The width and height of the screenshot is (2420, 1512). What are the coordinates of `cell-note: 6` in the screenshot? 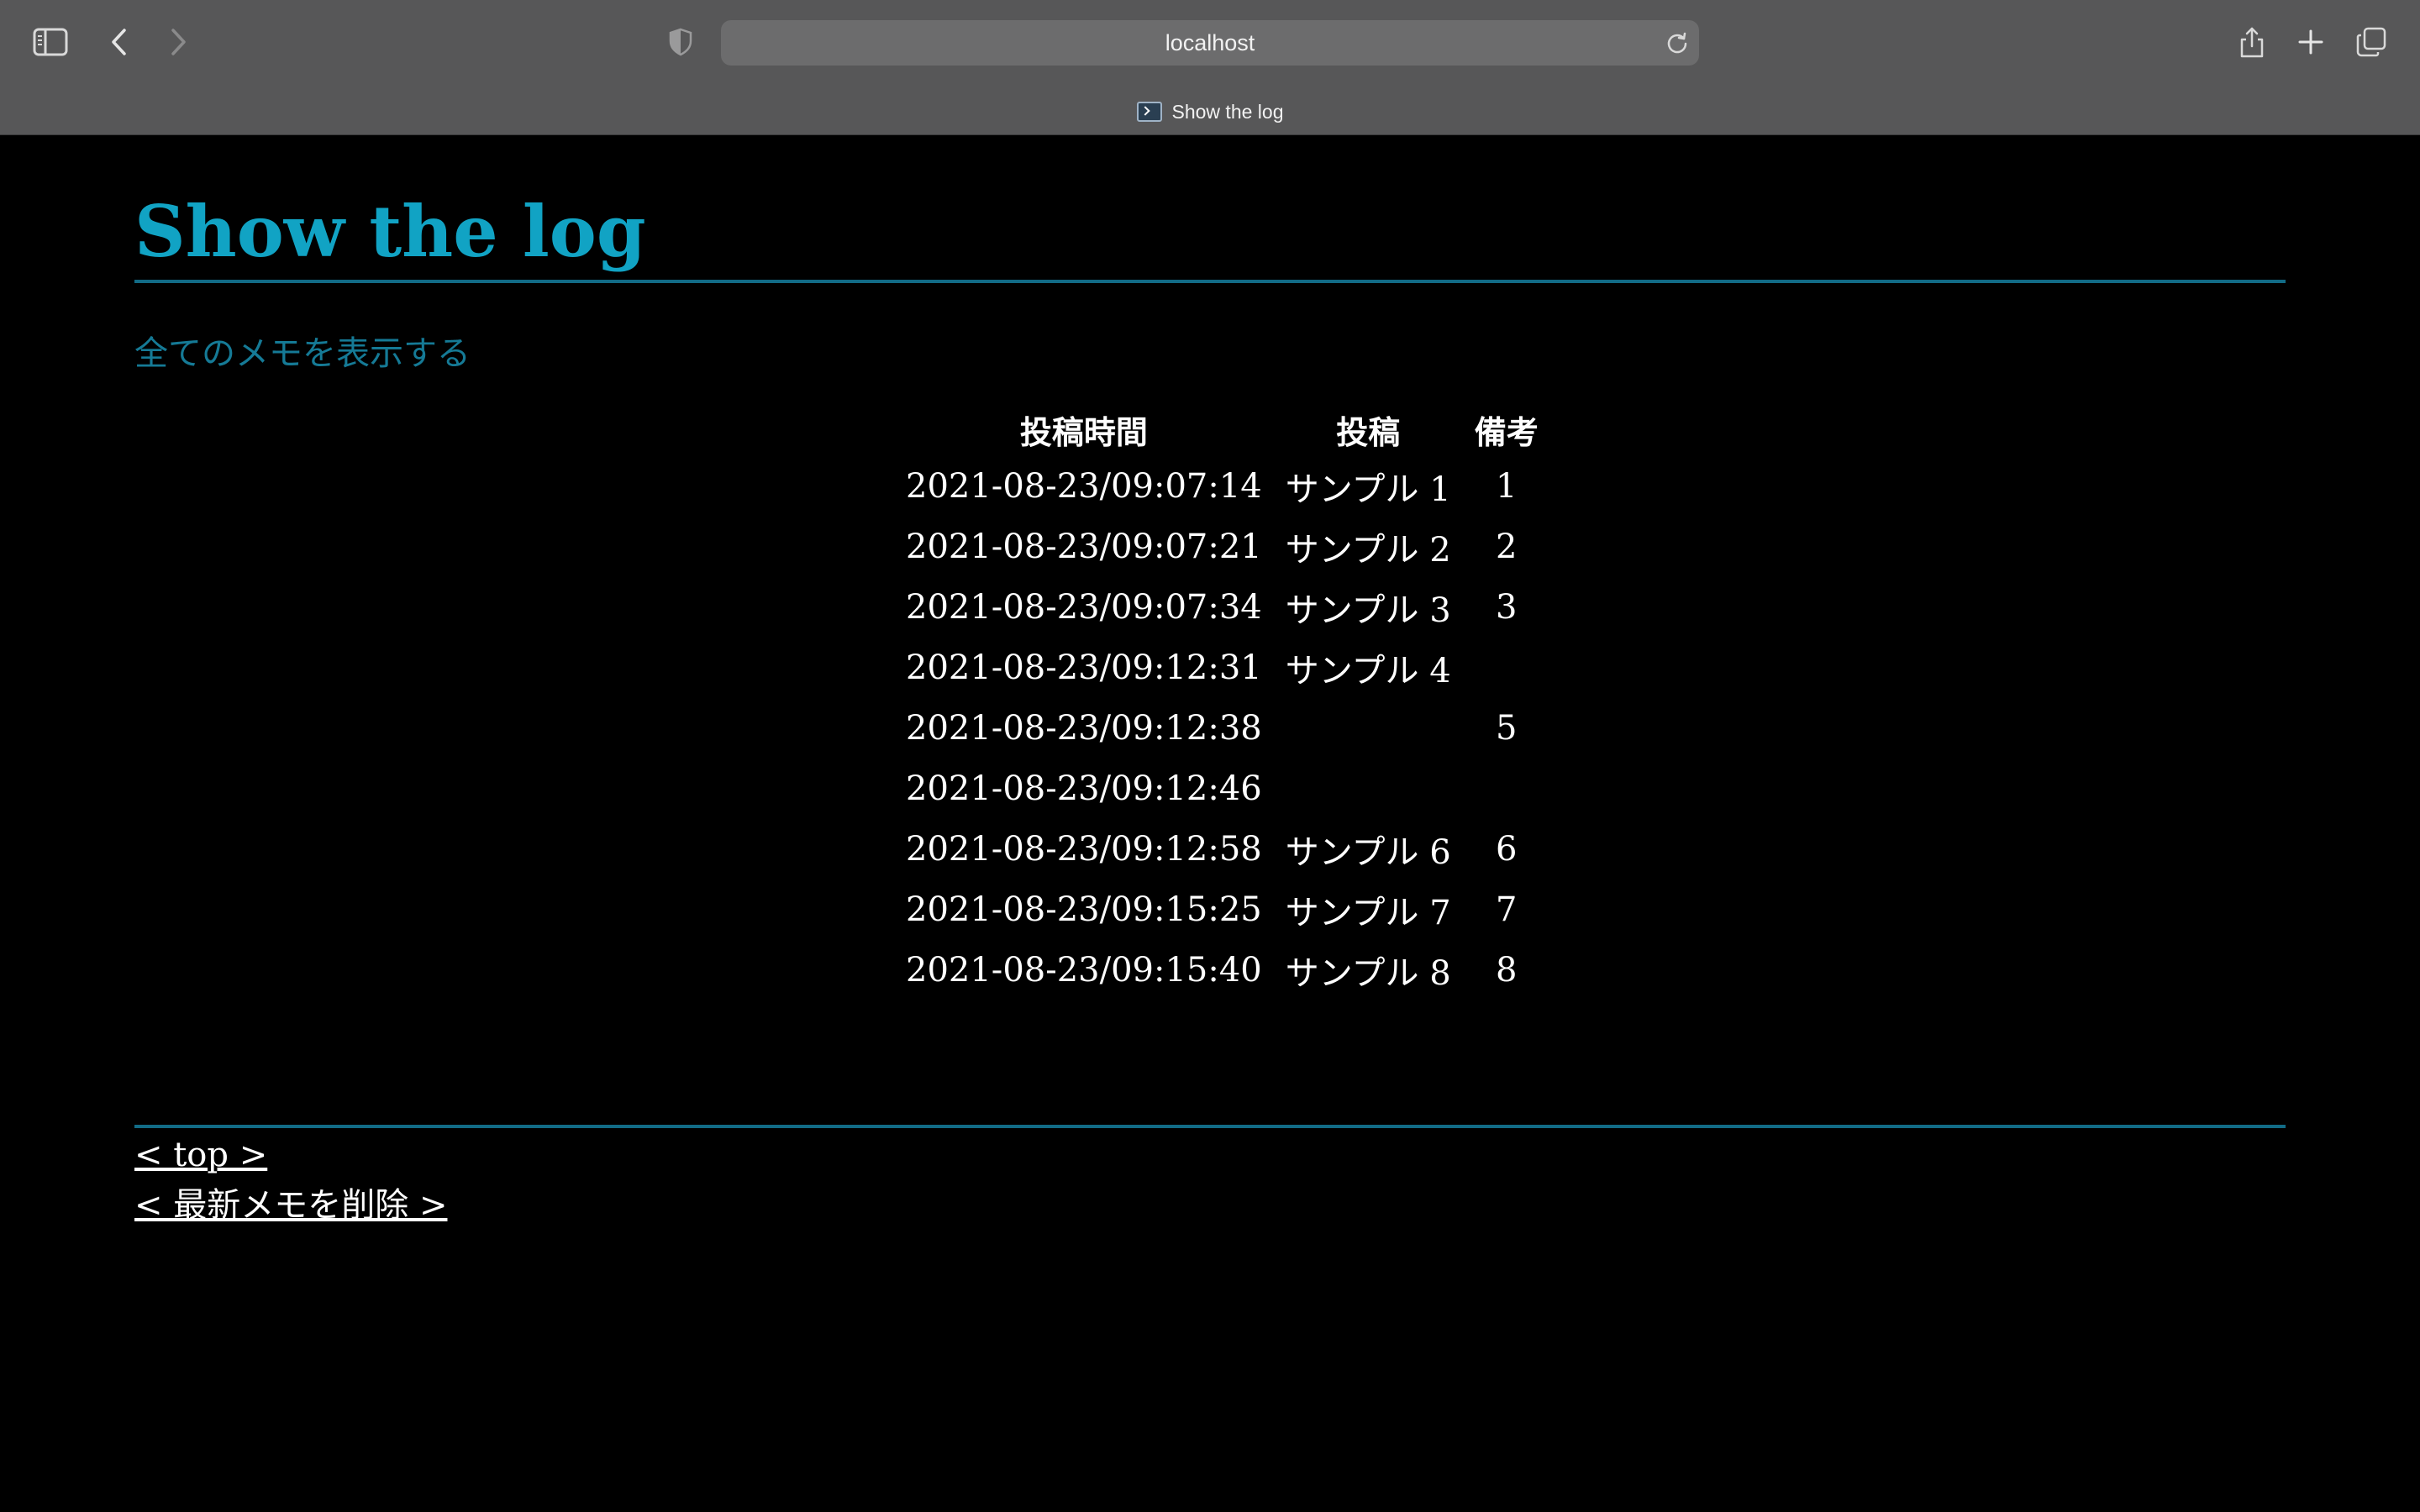 It's located at (1507, 849).